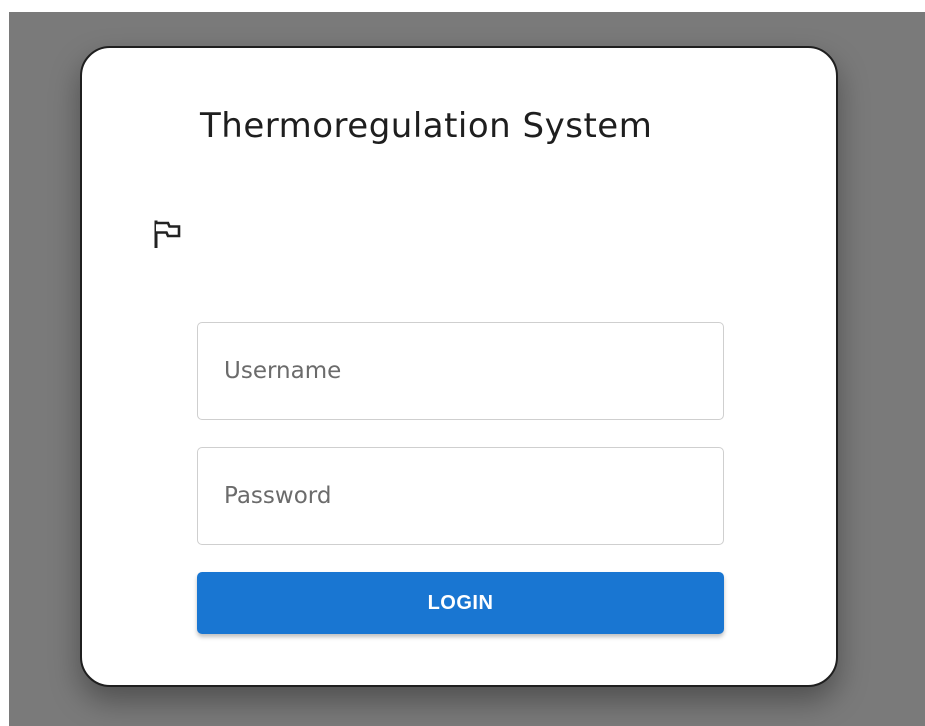 This screenshot has height=726, width=925. I want to click on username-input, so click(460, 371).